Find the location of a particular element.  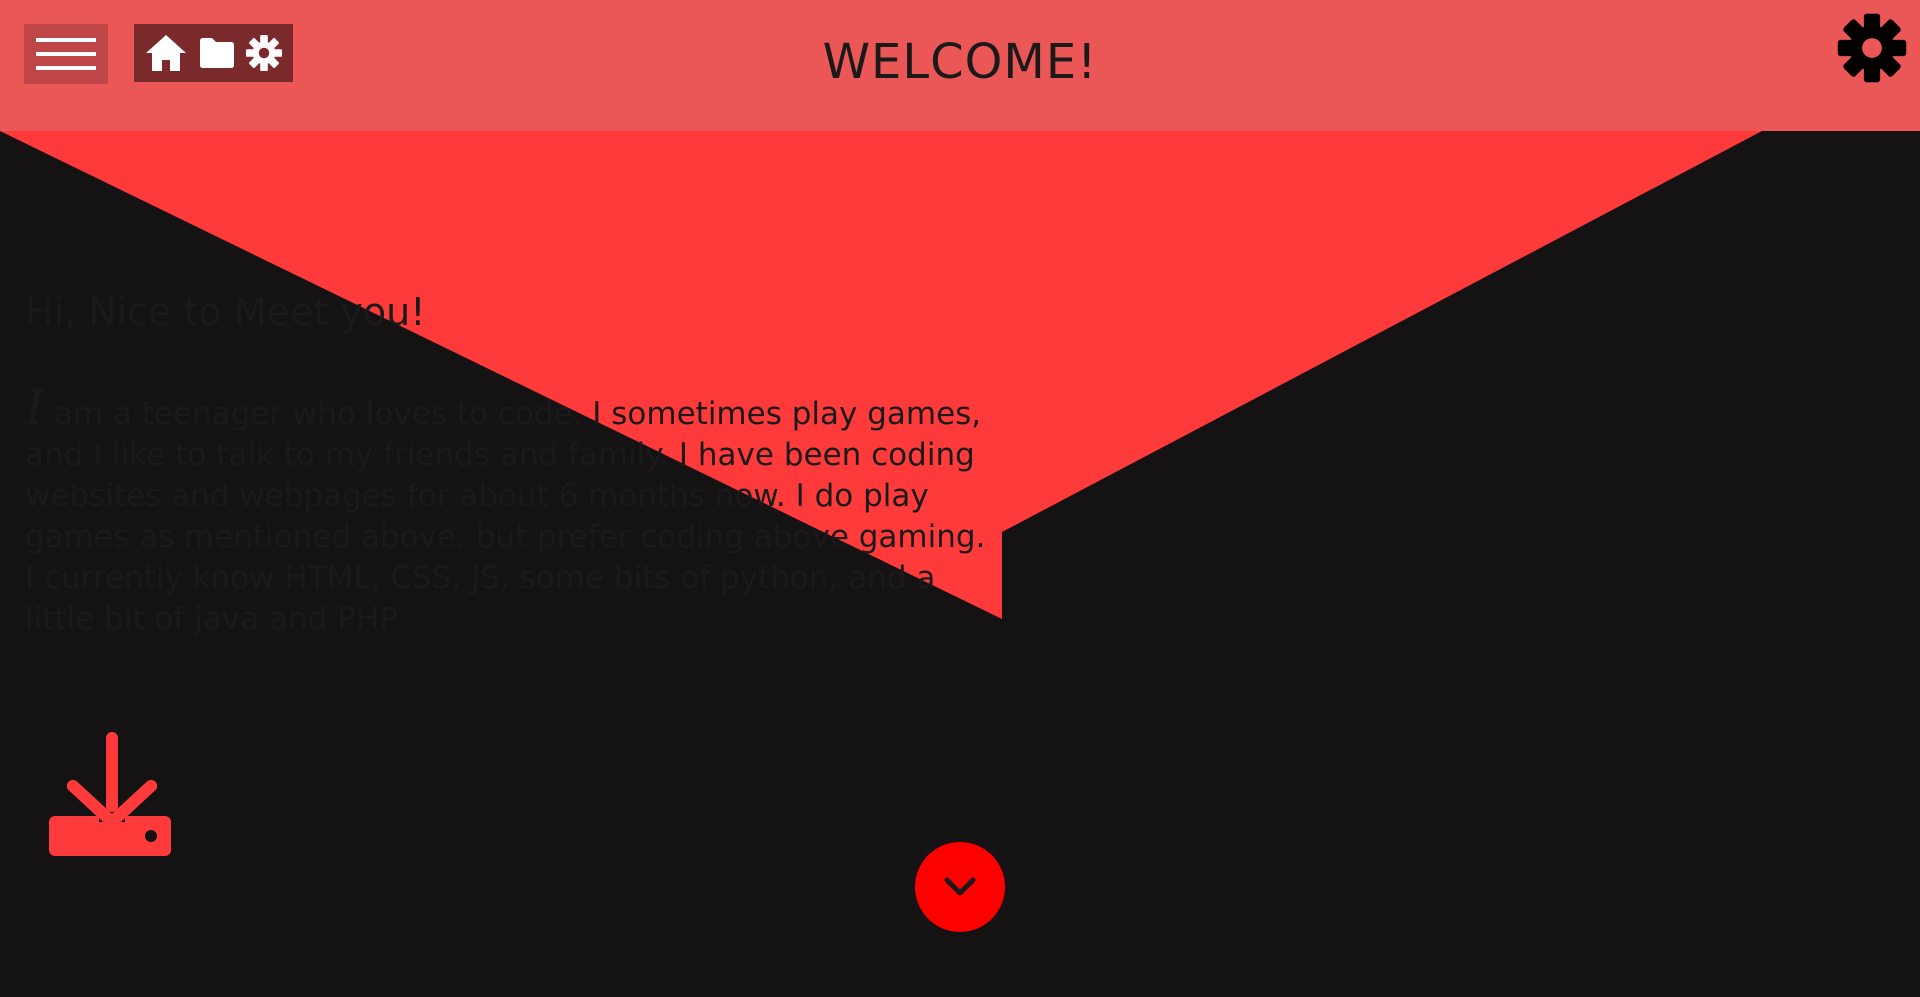

gear-icon is located at coordinates (1872, 48).